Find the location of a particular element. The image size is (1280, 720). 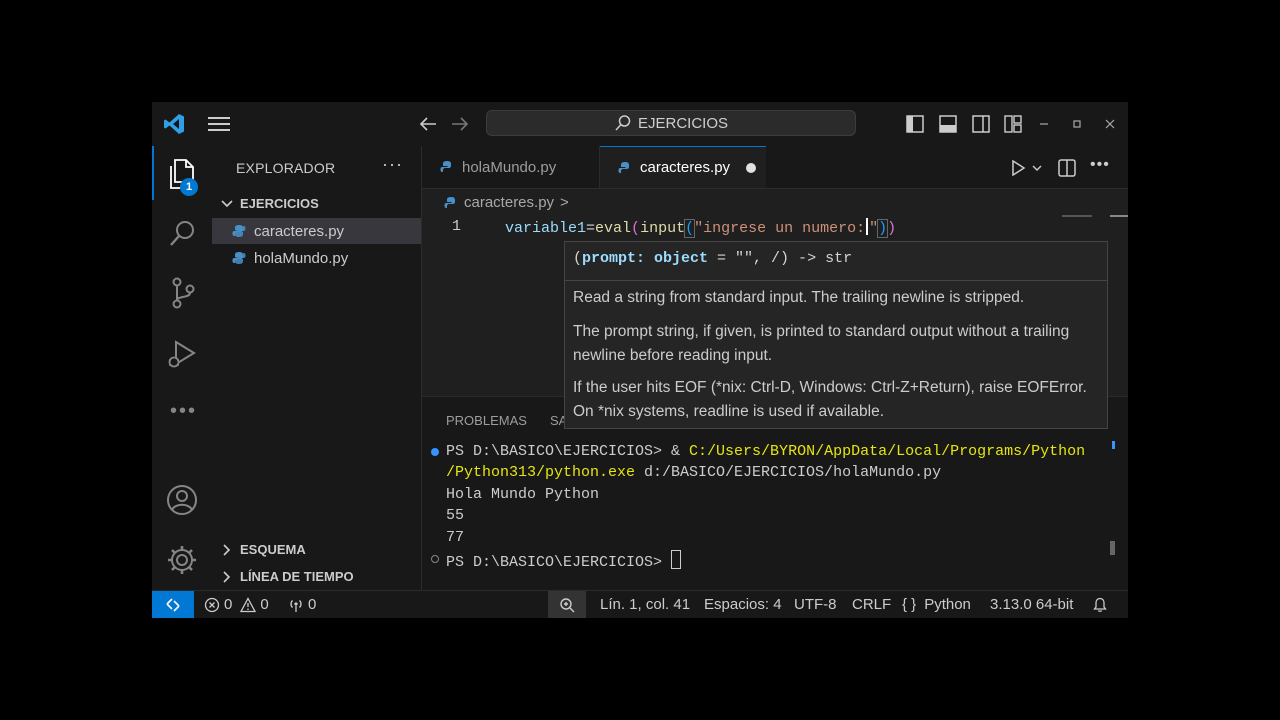

ports-count: 0 is located at coordinates (312, 604).